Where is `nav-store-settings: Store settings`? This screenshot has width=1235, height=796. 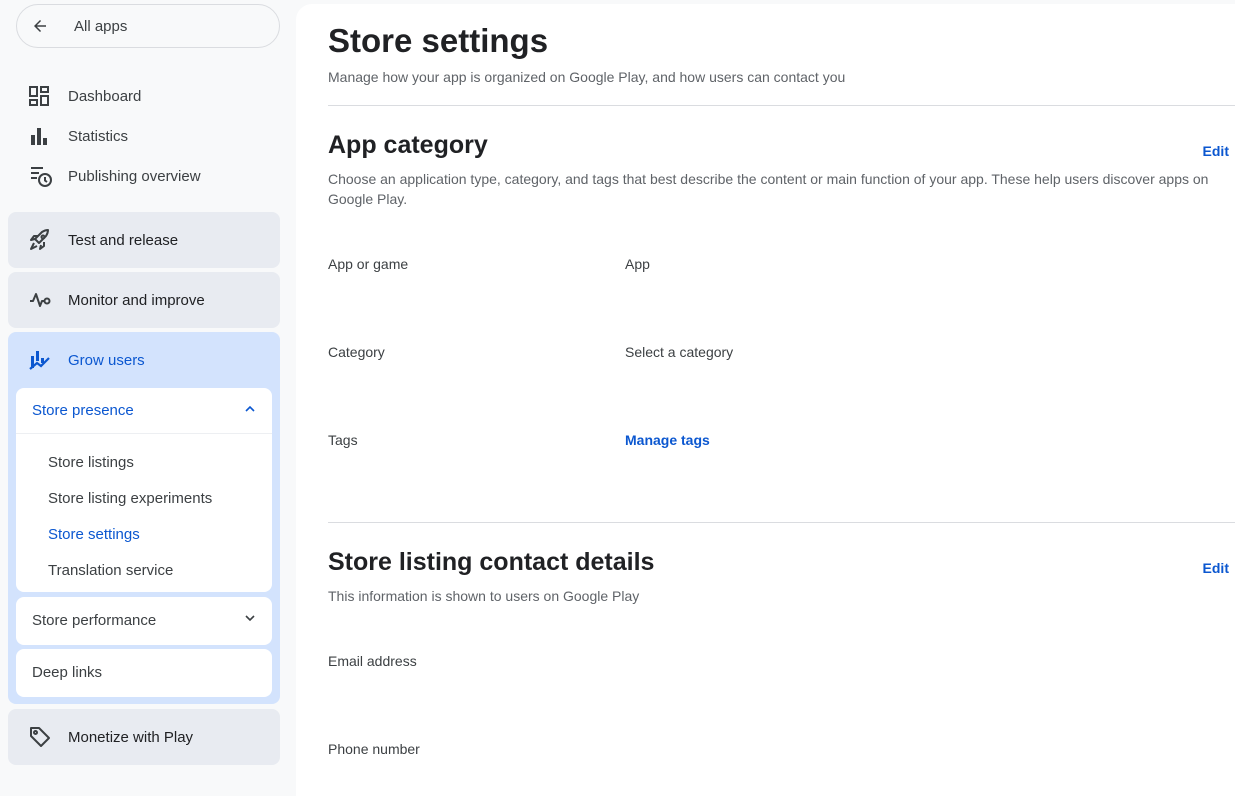 nav-store-settings: Store settings is located at coordinates (144, 534).